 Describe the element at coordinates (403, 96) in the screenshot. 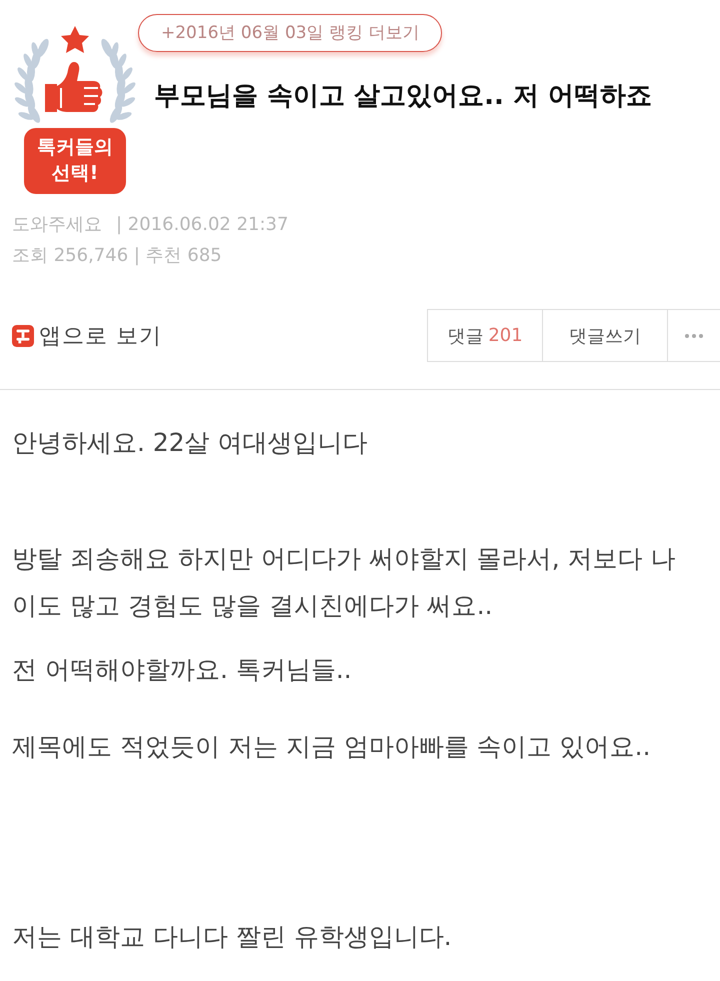

I see `post-title: 부모님을 속이고 살고있어요.. 저 어떡하죠` at that location.